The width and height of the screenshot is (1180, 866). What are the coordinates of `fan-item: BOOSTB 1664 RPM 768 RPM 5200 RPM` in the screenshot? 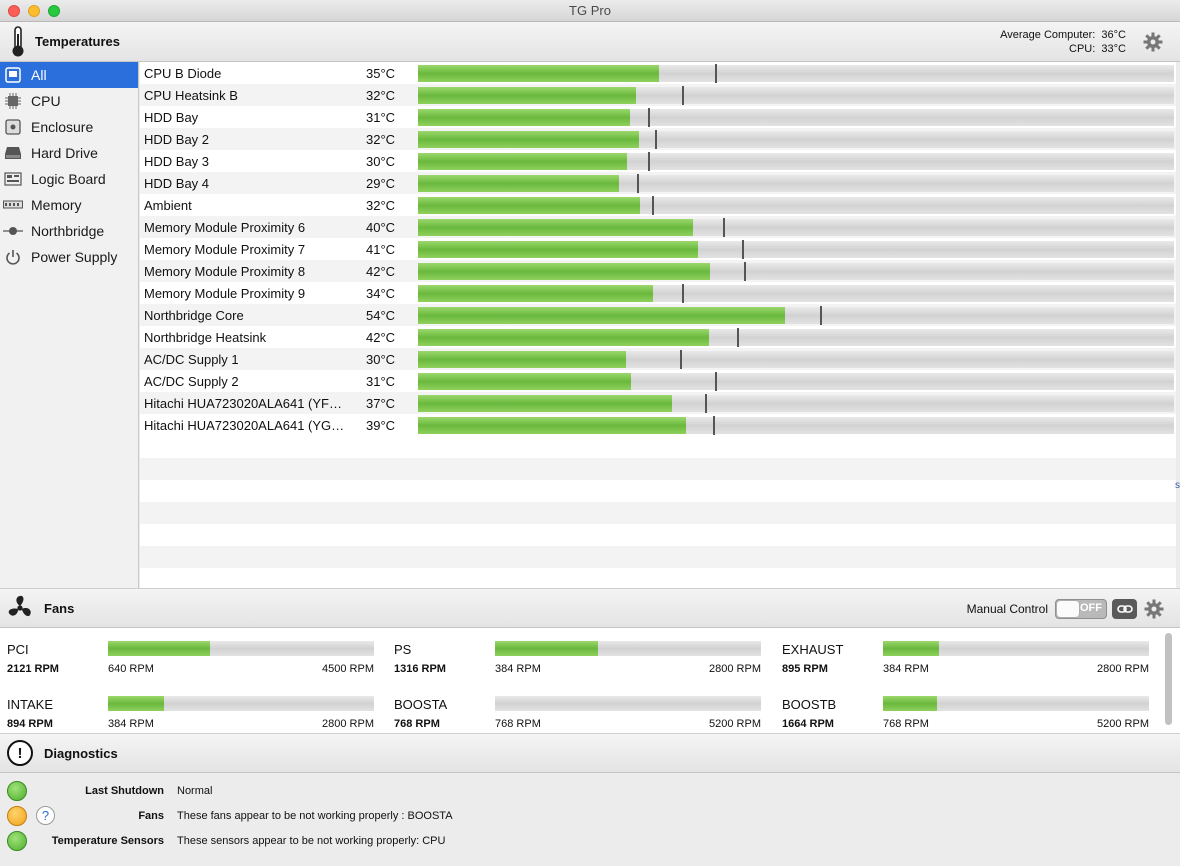 It's located at (965, 711).